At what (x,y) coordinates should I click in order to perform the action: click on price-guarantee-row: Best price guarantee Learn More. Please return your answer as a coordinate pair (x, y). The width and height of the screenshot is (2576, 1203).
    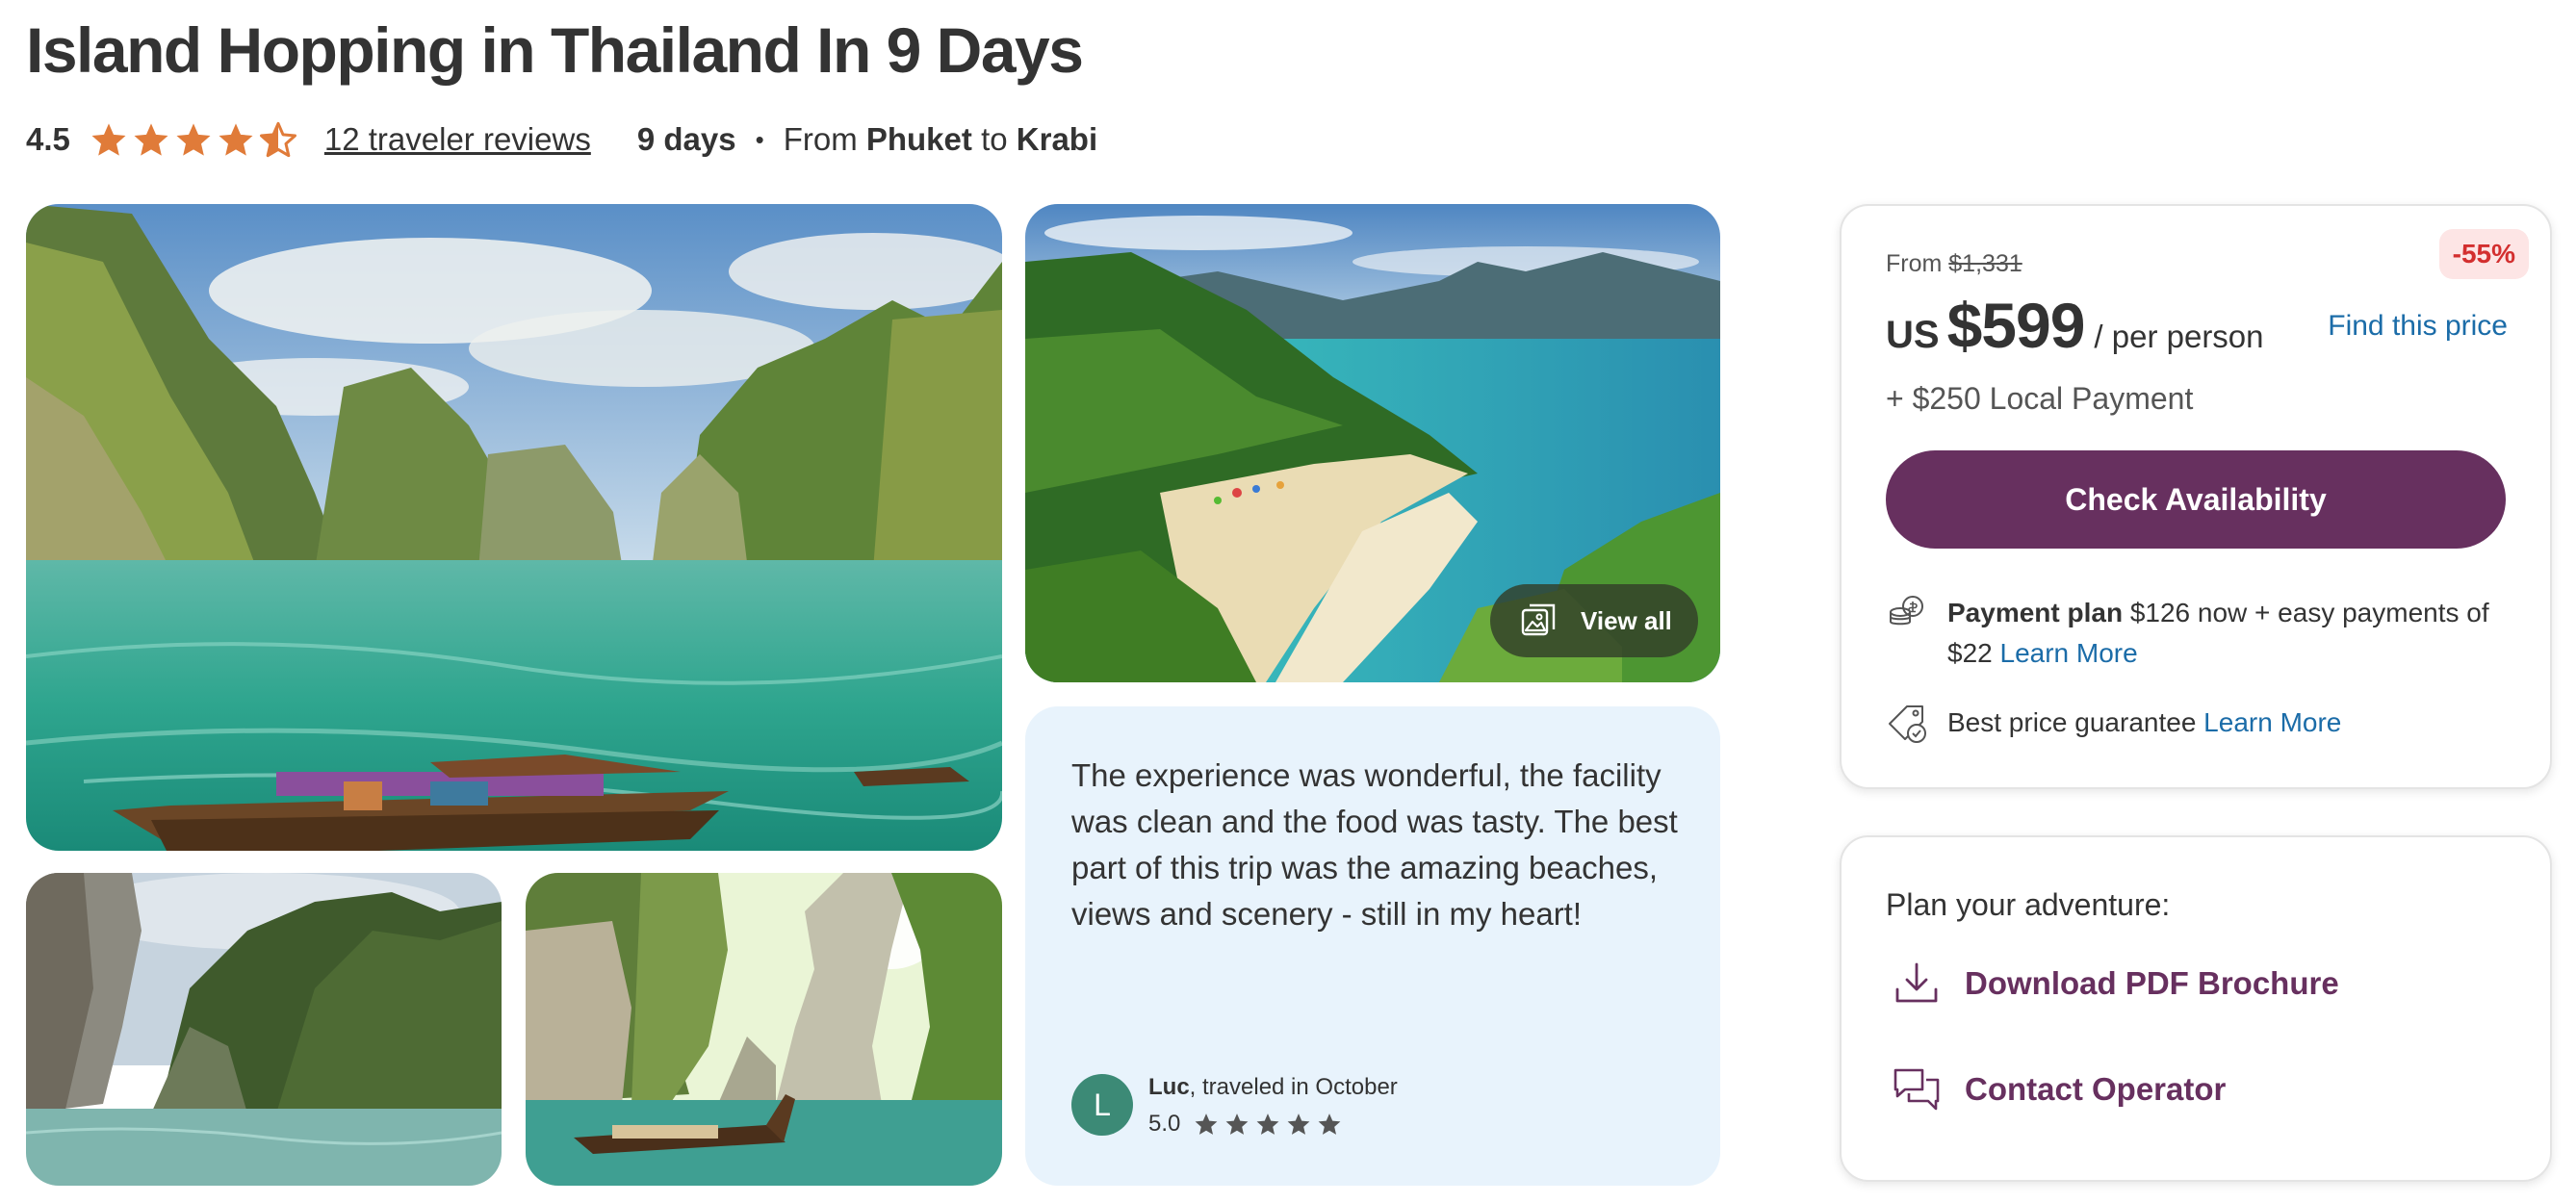
    Looking at the image, I should click on (2113, 724).